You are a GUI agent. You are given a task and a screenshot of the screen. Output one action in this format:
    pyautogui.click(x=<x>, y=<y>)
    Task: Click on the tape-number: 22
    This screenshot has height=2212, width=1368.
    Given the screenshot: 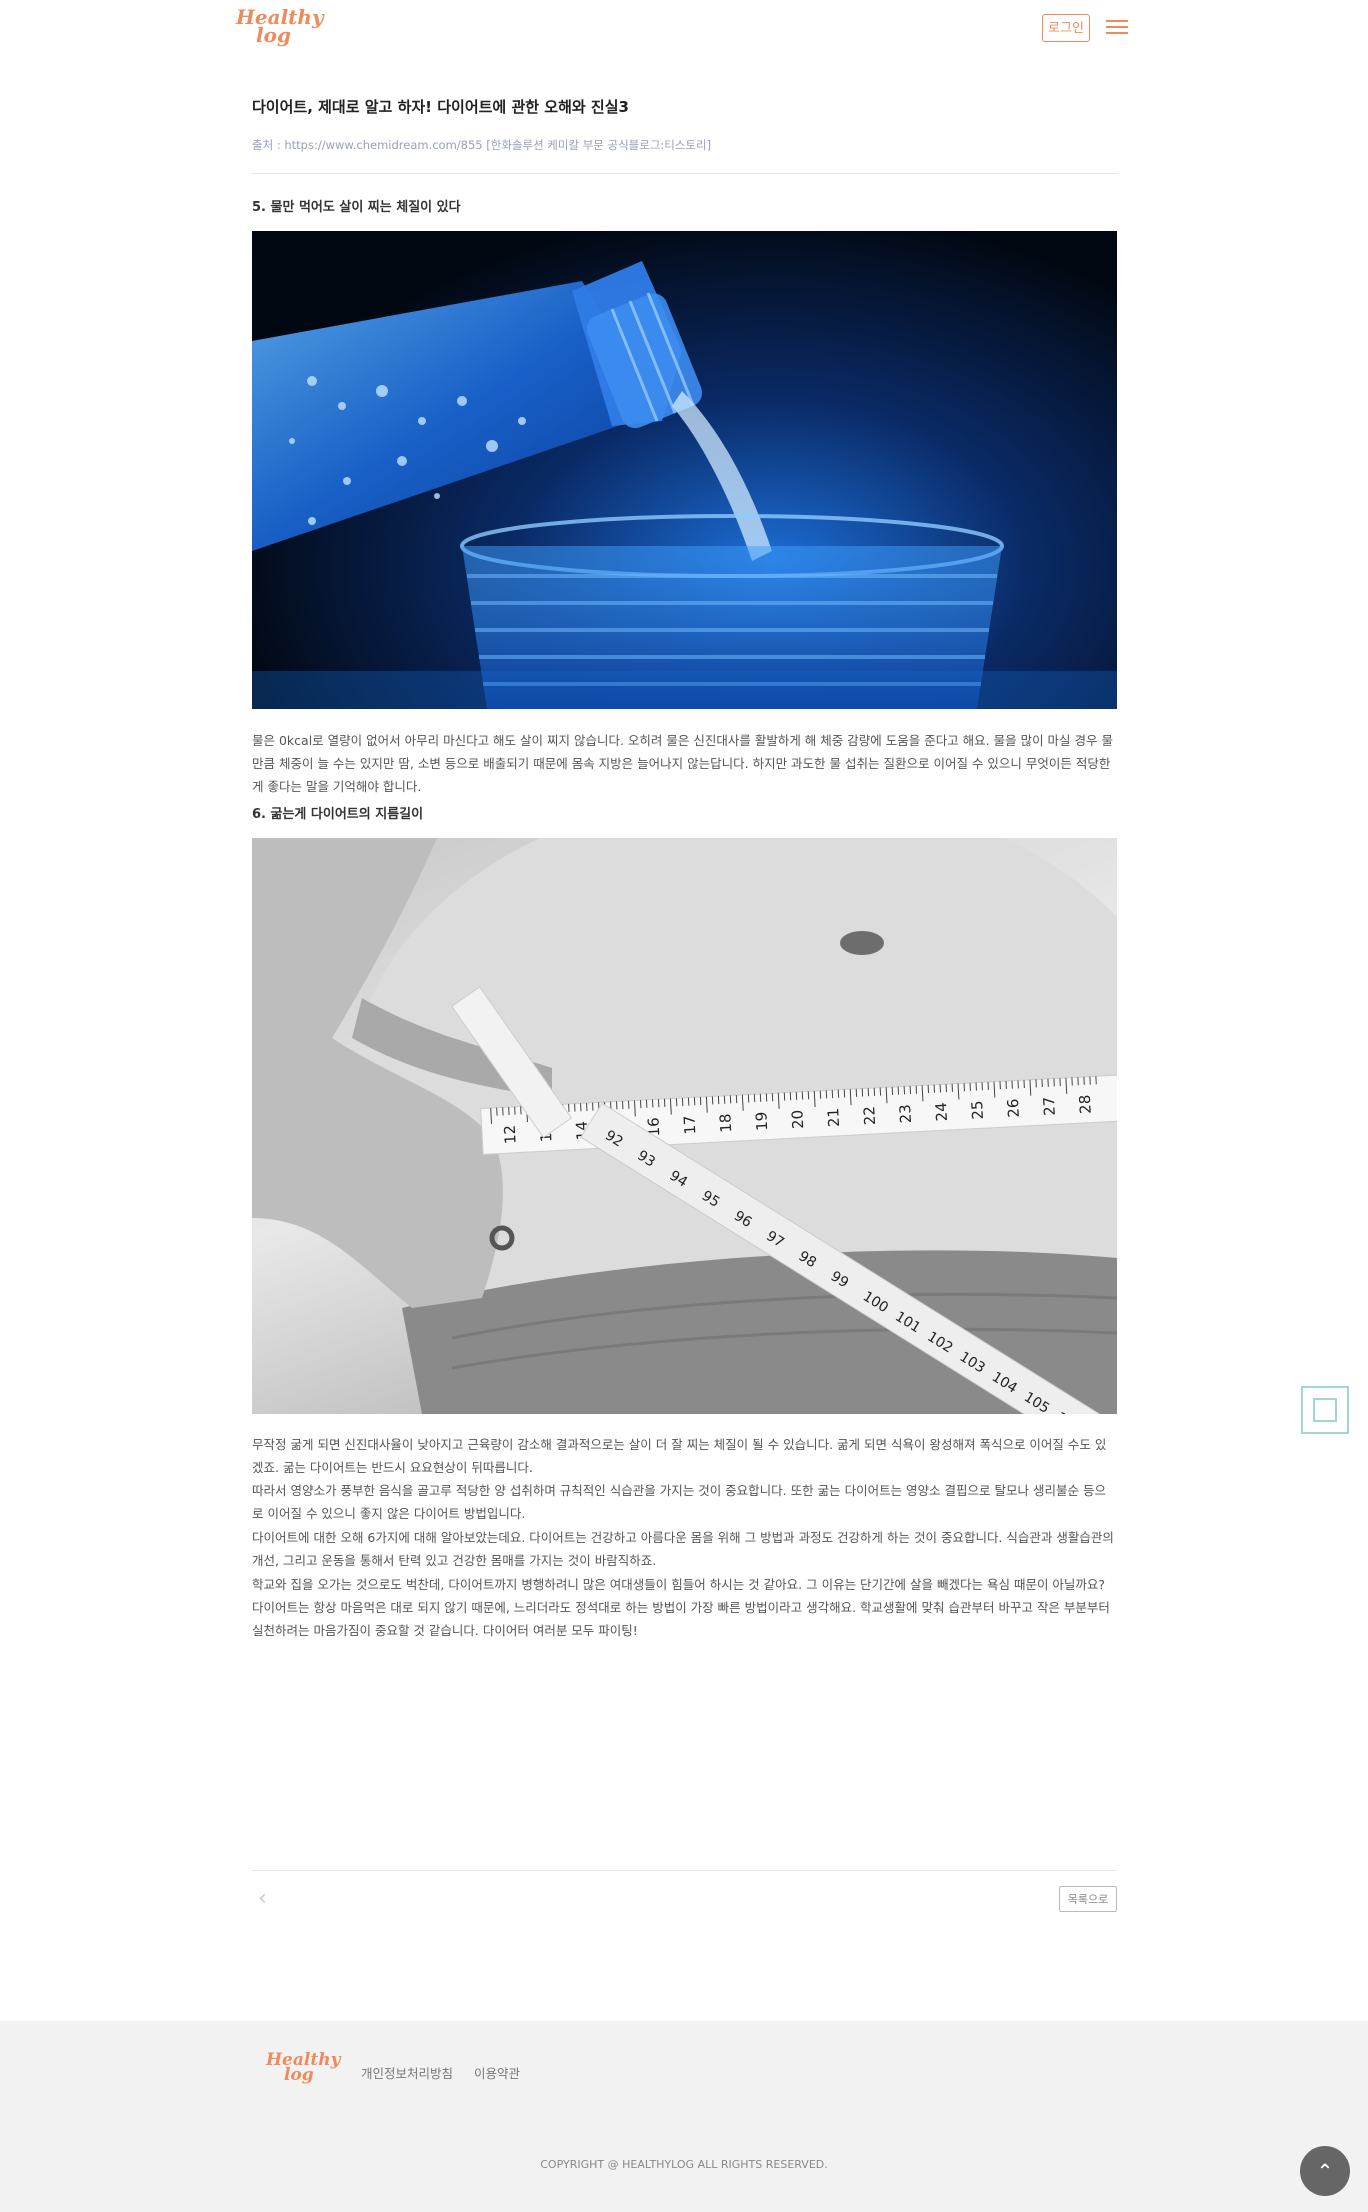 What is the action you would take?
    pyautogui.click(x=869, y=1116)
    